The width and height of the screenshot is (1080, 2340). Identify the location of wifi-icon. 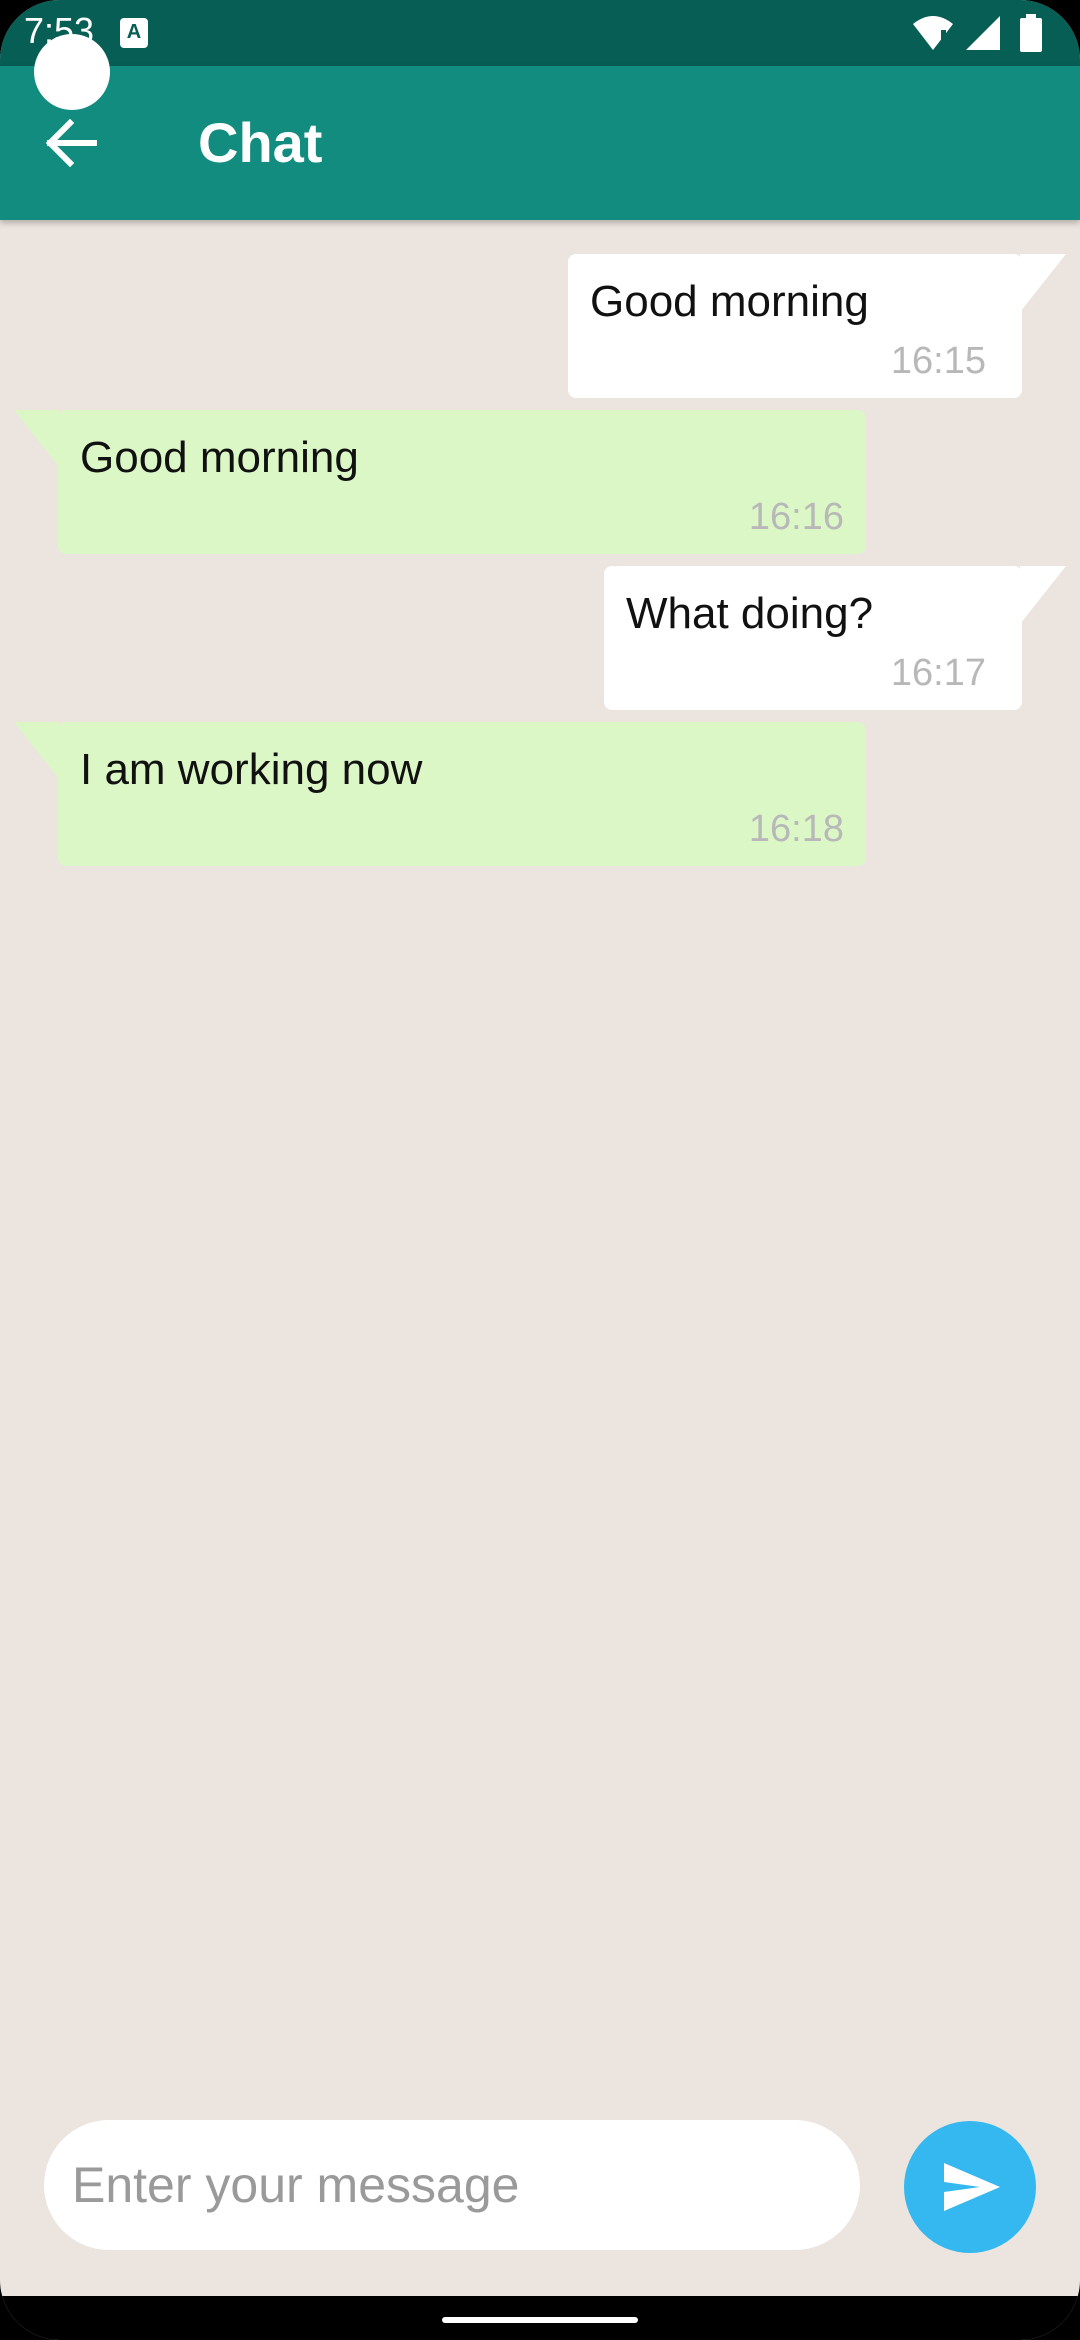
(933, 33).